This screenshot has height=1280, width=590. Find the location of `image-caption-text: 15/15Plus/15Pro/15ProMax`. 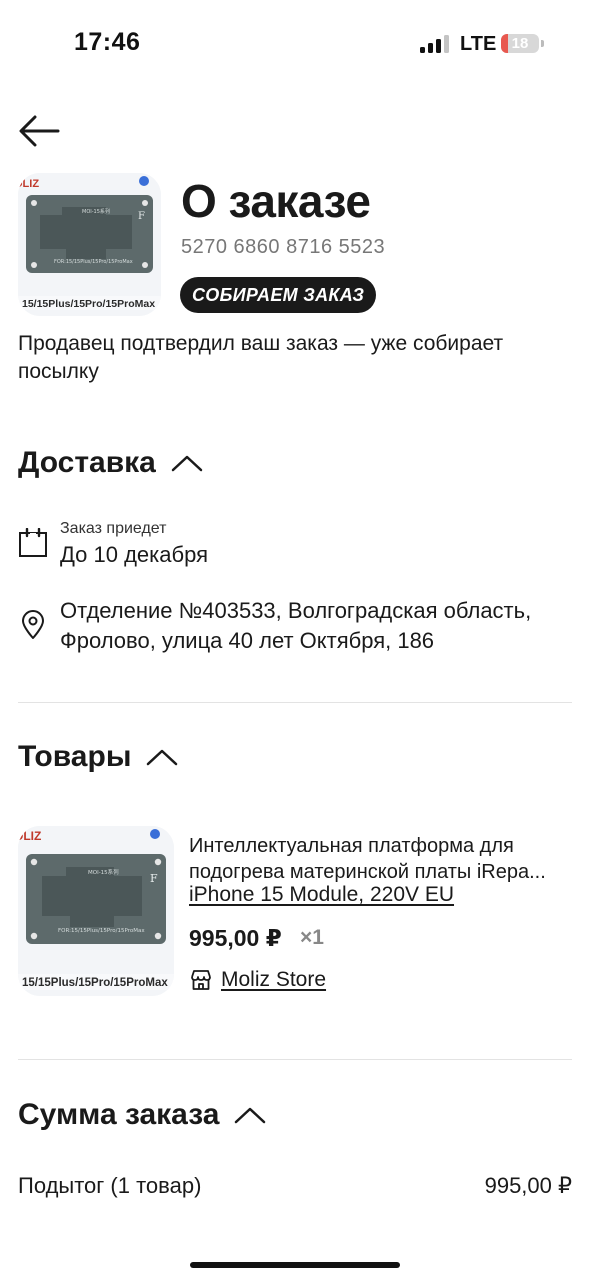

image-caption-text: 15/15Plus/15Pro/15ProMax is located at coordinates (88, 304).